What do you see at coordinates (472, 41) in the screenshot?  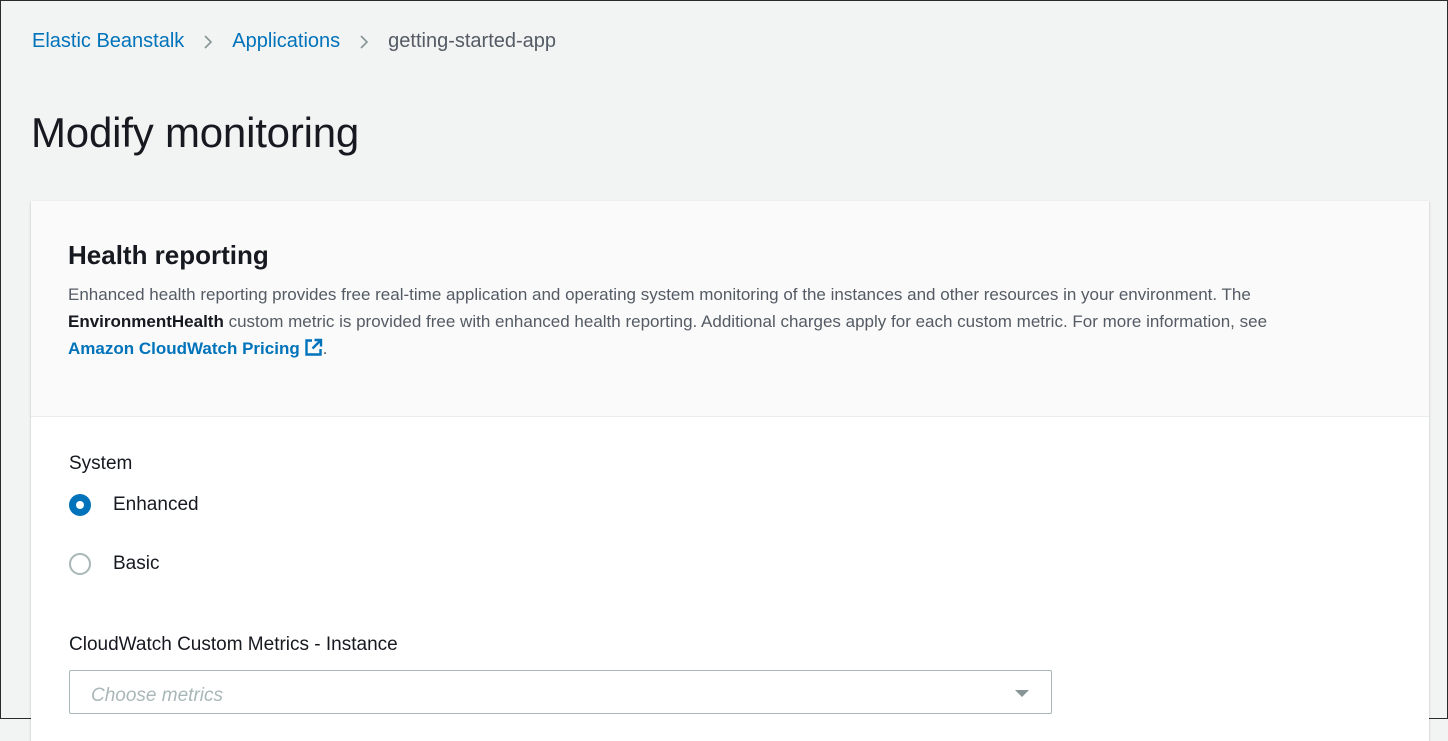 I see `breadcrumb-current-app: getting-started-app` at bounding box center [472, 41].